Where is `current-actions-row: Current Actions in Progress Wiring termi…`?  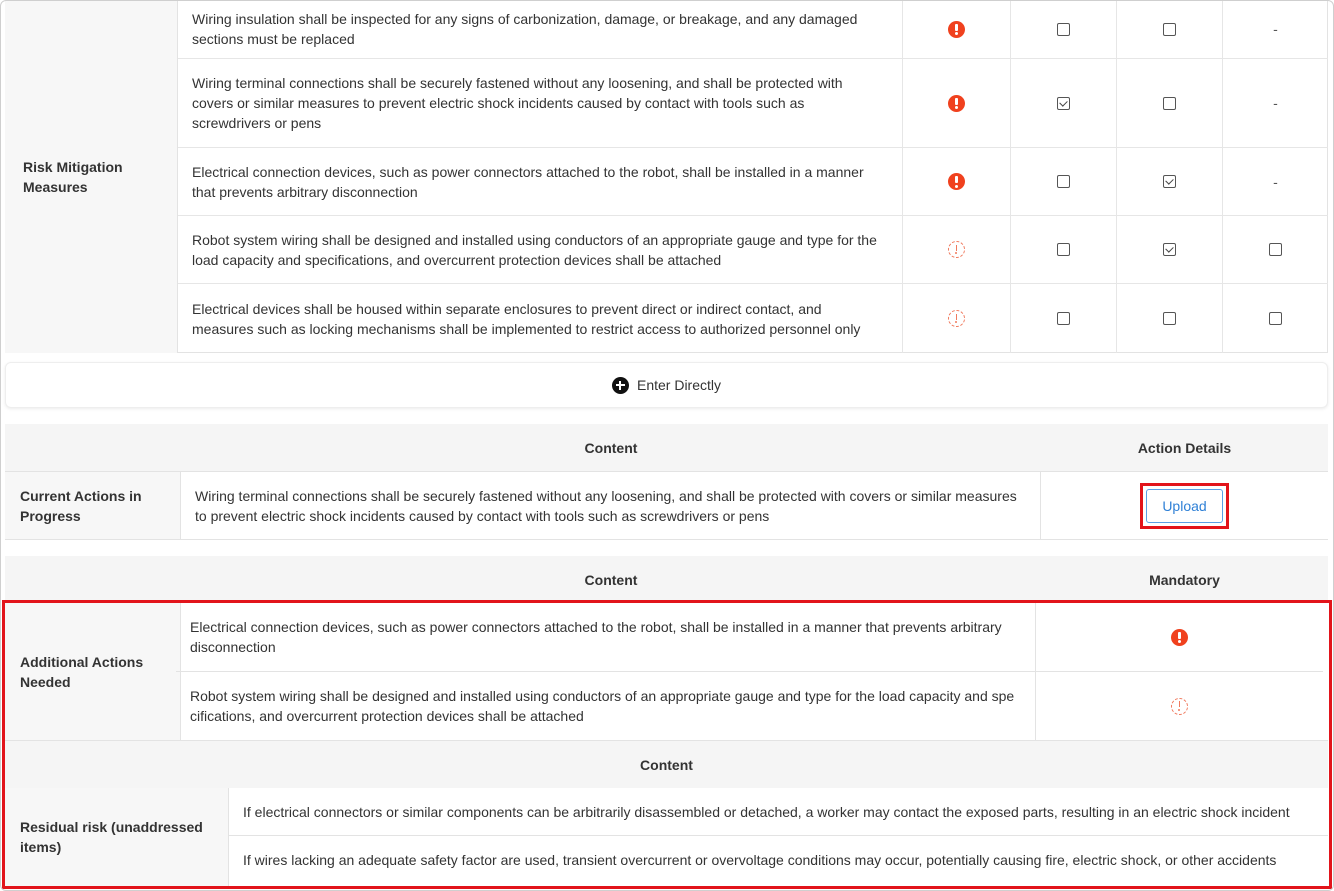
current-actions-row: Current Actions in Progress Wiring termi… is located at coordinates (666, 505).